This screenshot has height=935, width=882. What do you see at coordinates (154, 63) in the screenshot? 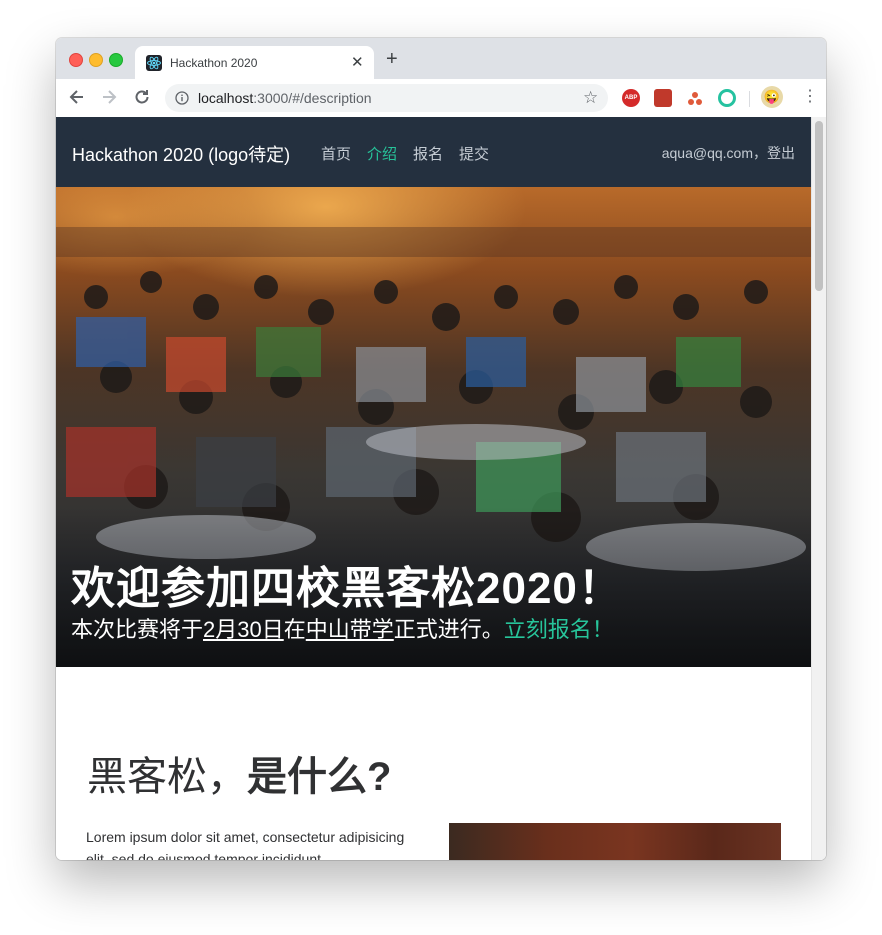
I see `react-favicon-icon` at bounding box center [154, 63].